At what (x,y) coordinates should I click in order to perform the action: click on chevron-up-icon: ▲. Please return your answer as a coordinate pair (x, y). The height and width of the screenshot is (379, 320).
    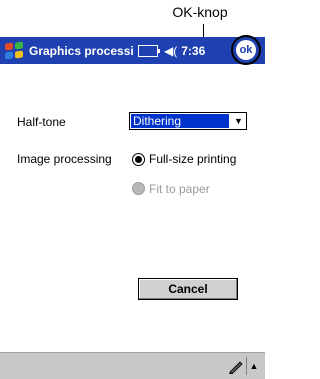
    Looking at the image, I should click on (253, 366).